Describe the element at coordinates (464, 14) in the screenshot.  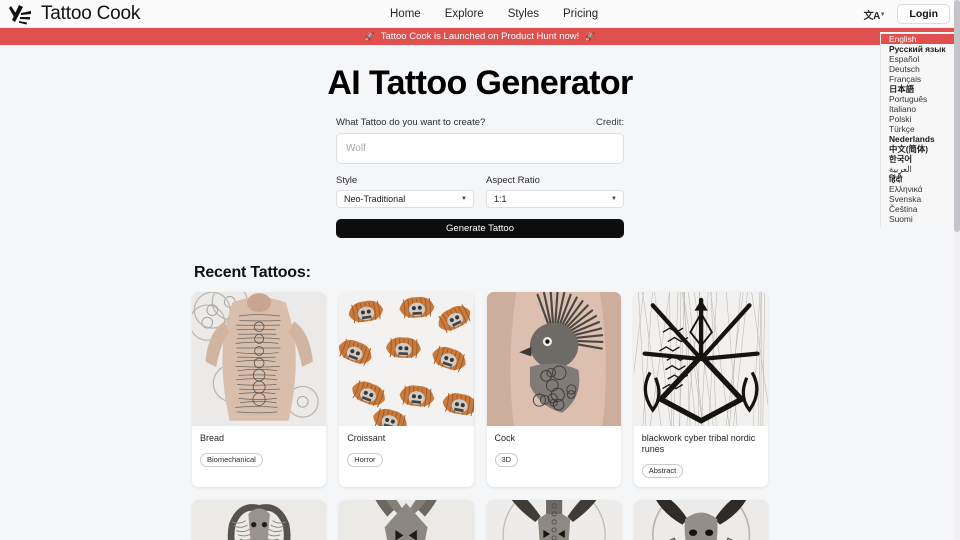
I see `nav-link-explore: Explore` at that location.